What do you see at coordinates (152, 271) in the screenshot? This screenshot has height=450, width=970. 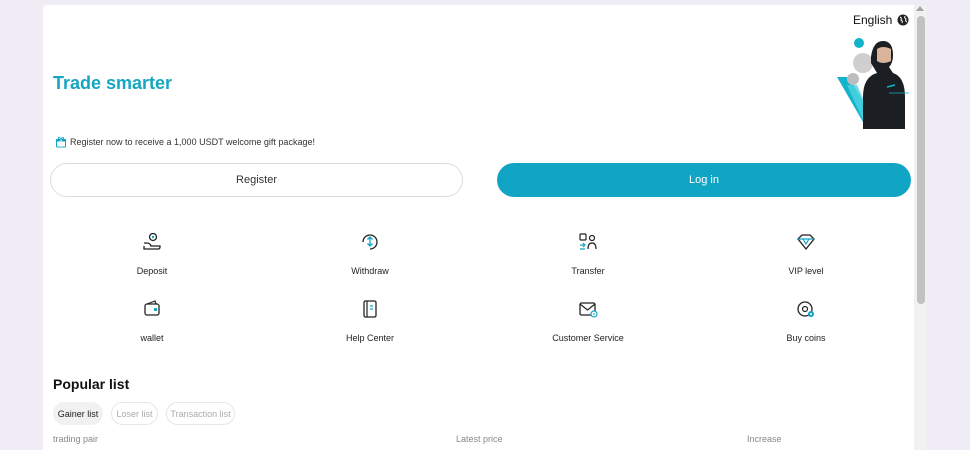 I see `action-label: Deposit` at bounding box center [152, 271].